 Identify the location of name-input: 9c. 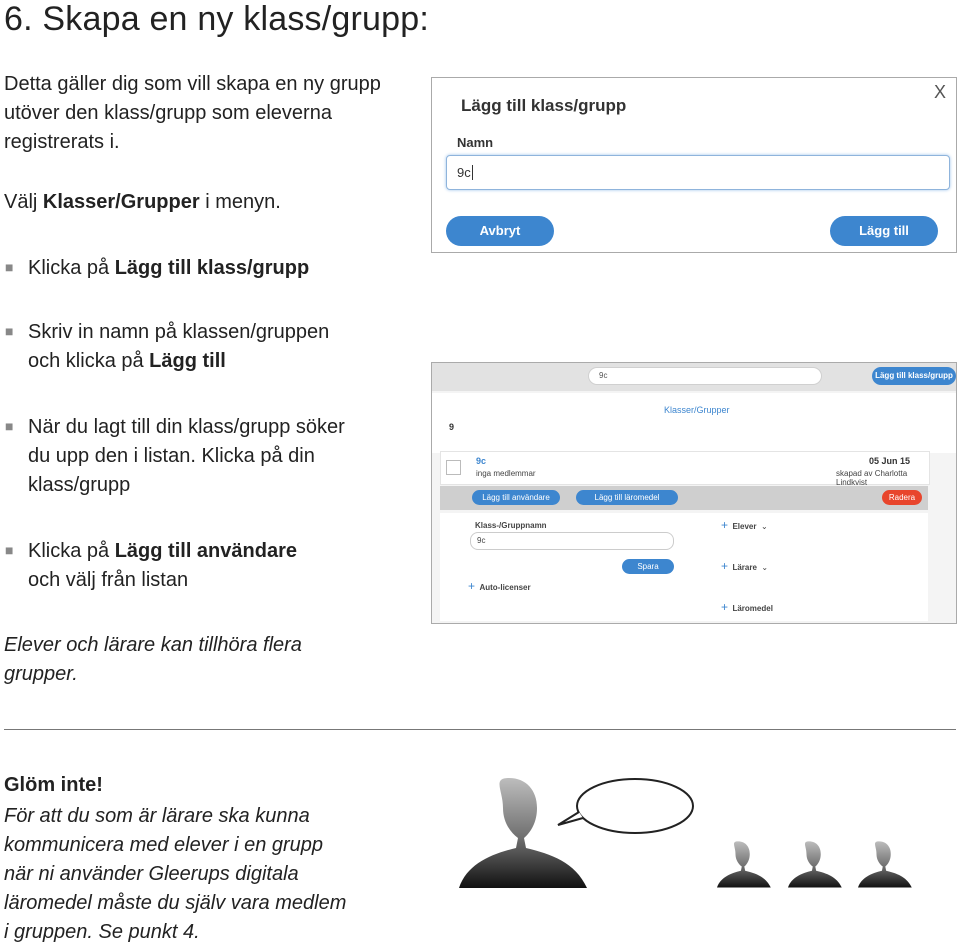
(698, 172).